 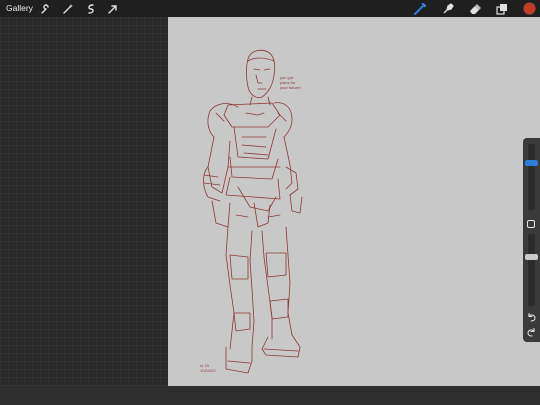 I want to click on modify-button, so click(x=531, y=224).